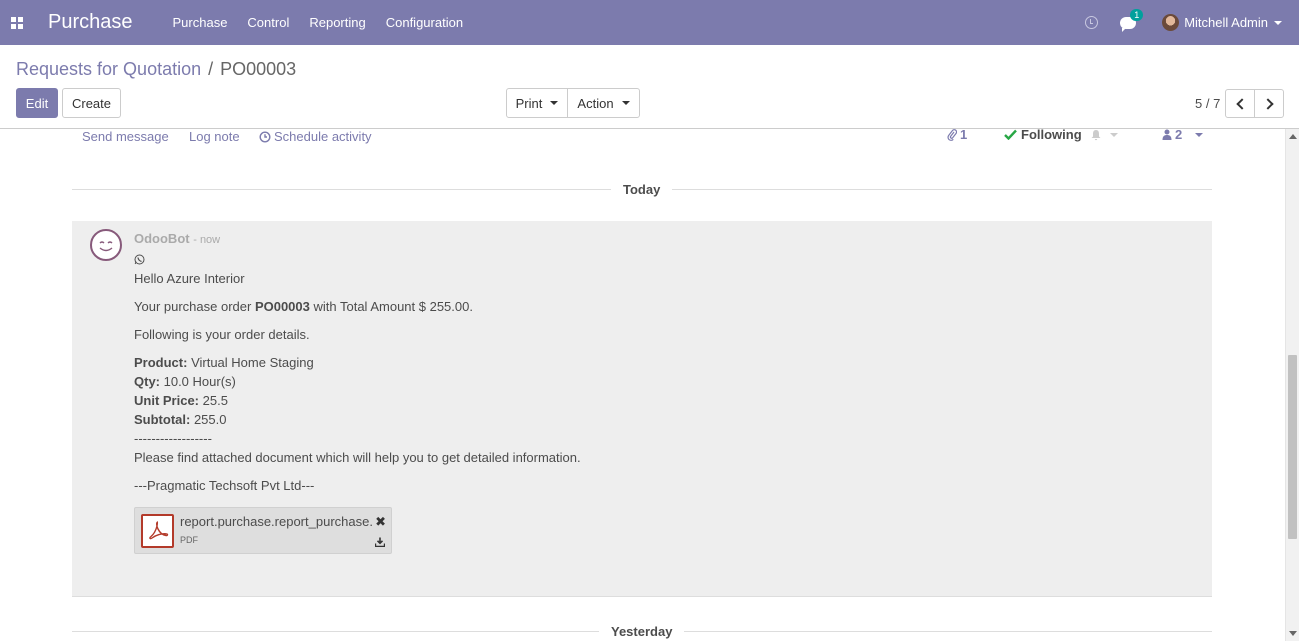  I want to click on action-dropdown: Action, so click(603, 103).